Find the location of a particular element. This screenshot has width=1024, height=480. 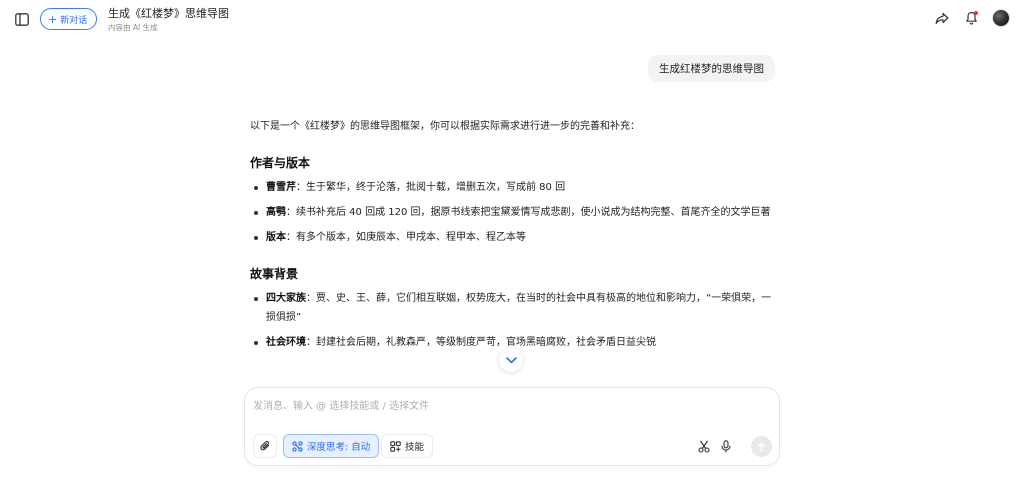

conversation-title-block: 生成《红楼梦》思维导图 内容由 AI 生成 is located at coordinates (168, 20).